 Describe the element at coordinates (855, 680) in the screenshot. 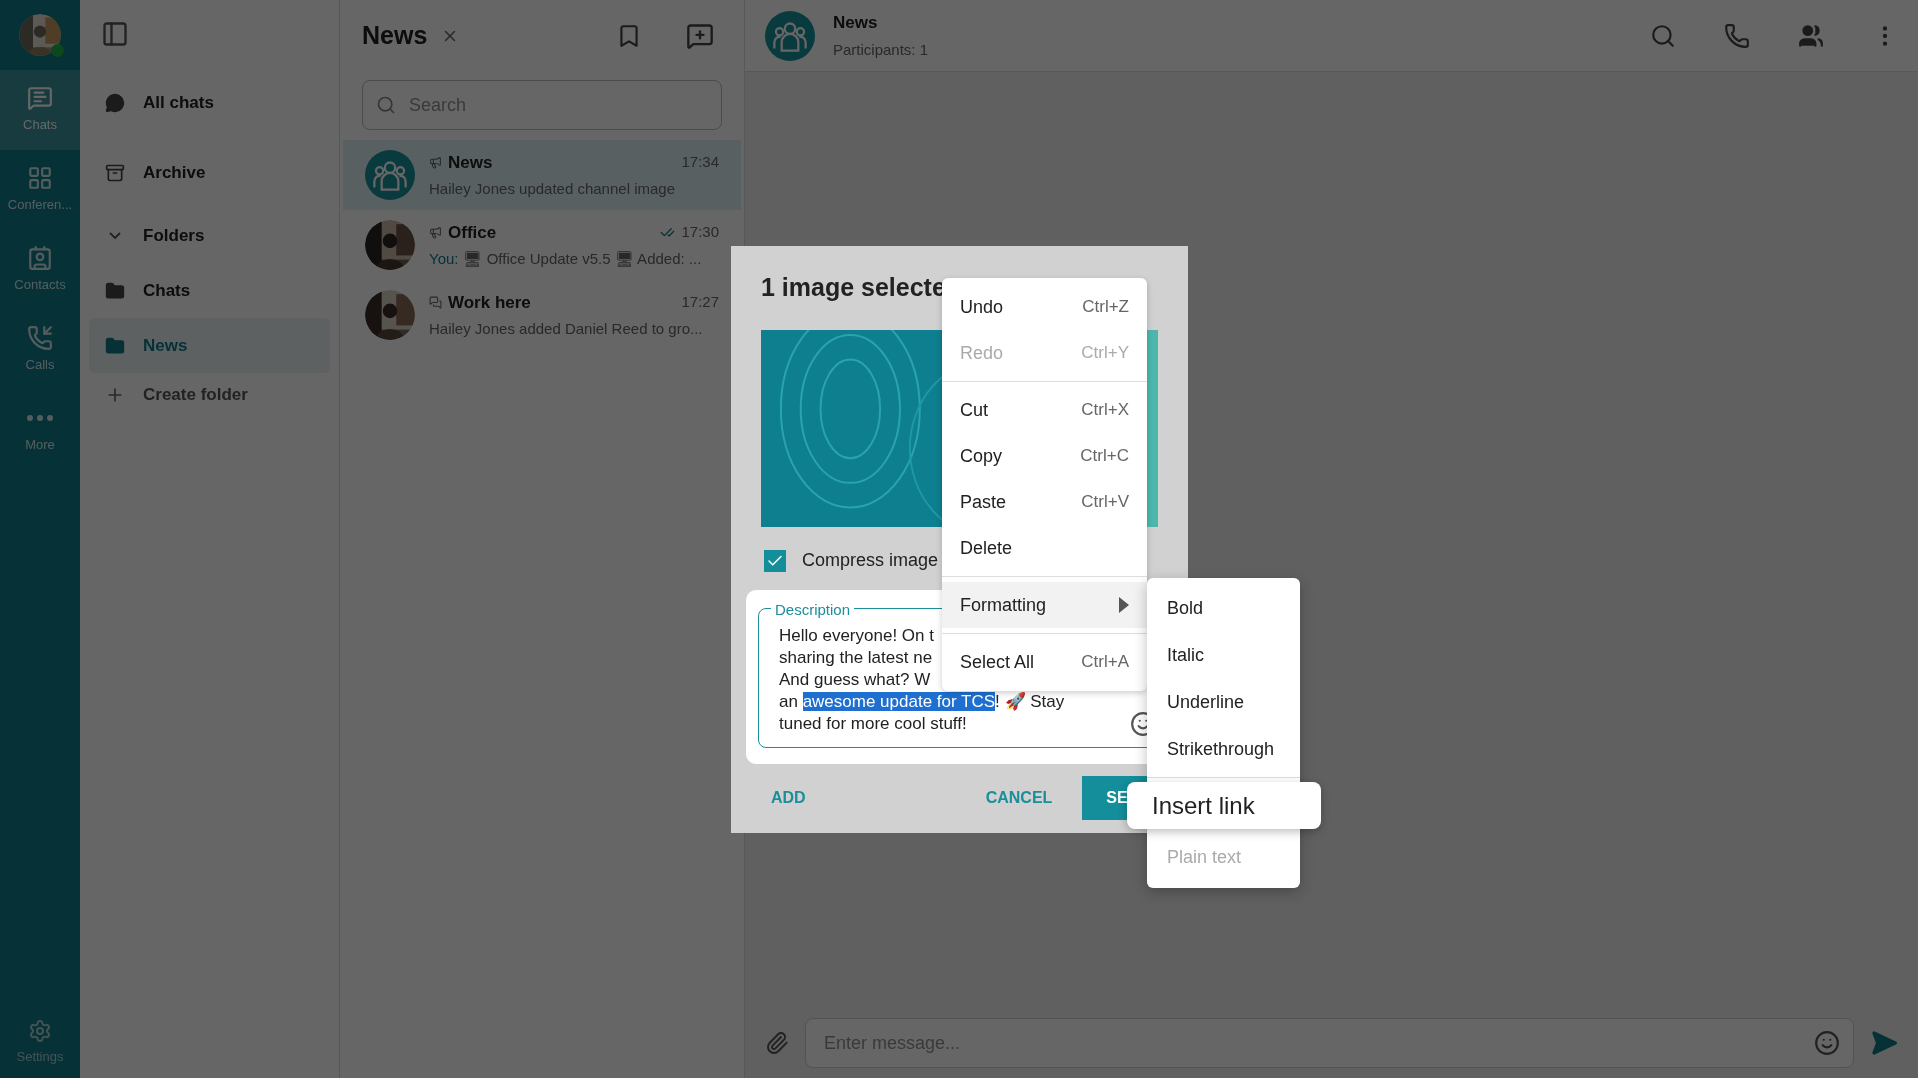

I see `description-text: And guess what? W` at that location.